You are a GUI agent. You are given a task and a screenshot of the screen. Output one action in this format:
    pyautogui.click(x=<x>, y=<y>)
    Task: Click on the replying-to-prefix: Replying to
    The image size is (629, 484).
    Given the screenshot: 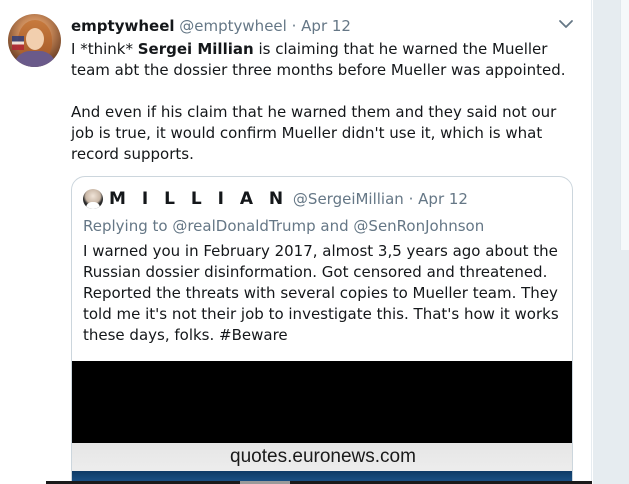 What is the action you would take?
    pyautogui.click(x=128, y=226)
    